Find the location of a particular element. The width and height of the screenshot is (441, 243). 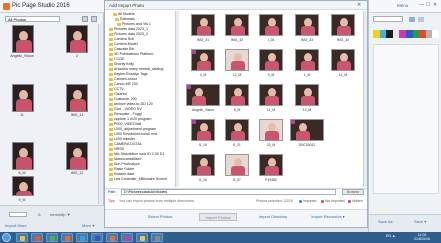

canvas-preview is located at coordinates (406, 119).